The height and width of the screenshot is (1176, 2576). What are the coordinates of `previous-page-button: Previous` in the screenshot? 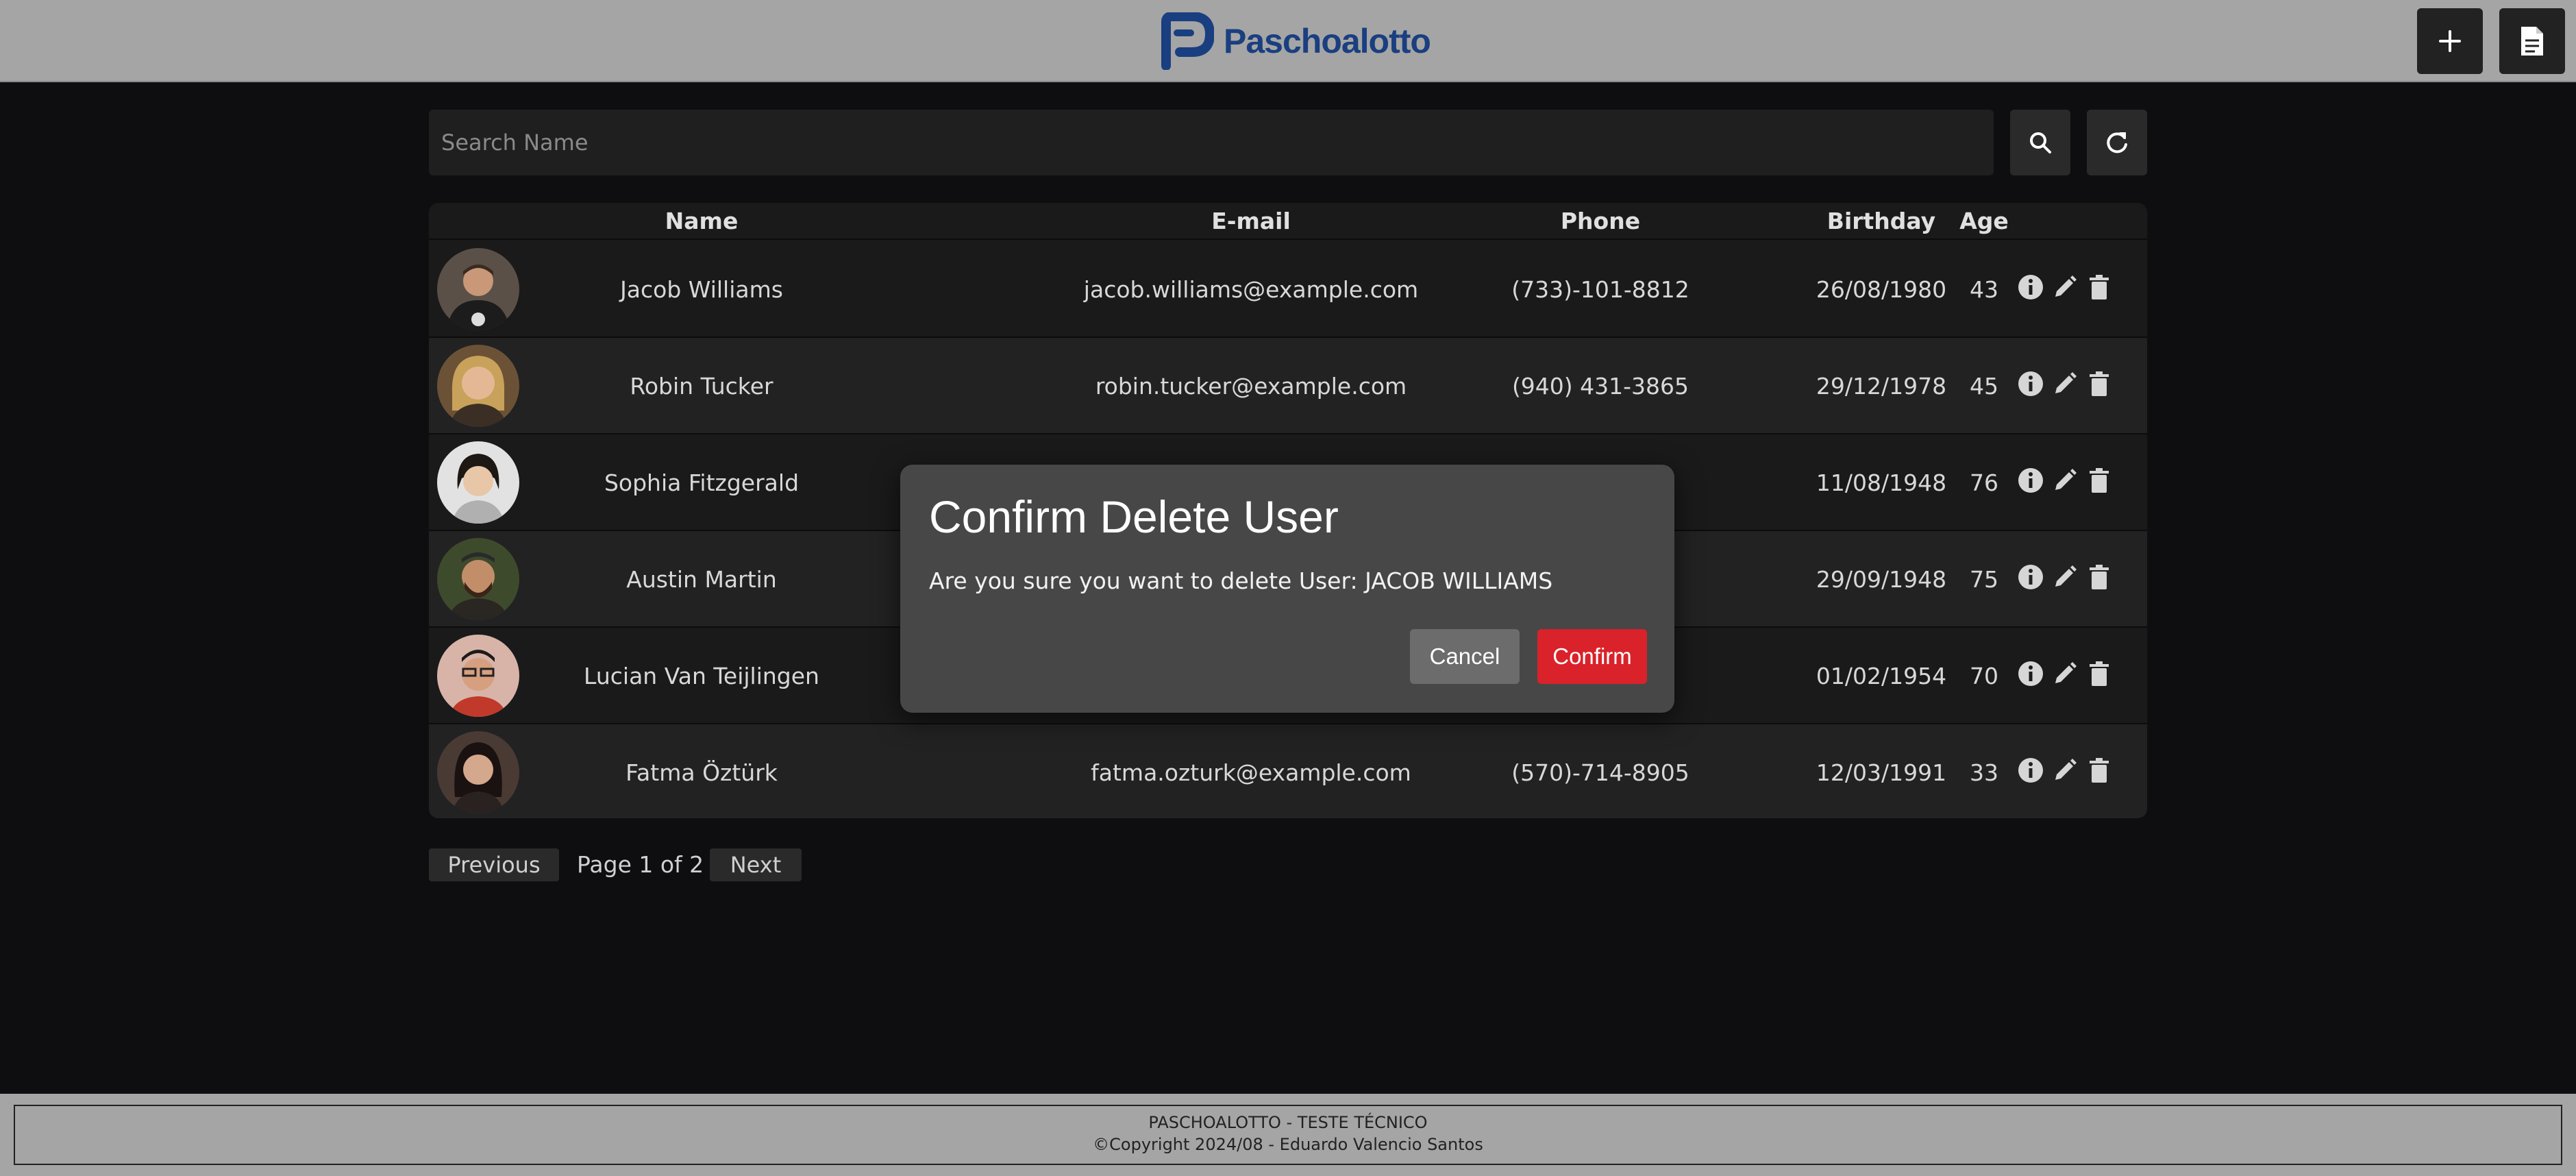 It's located at (494, 864).